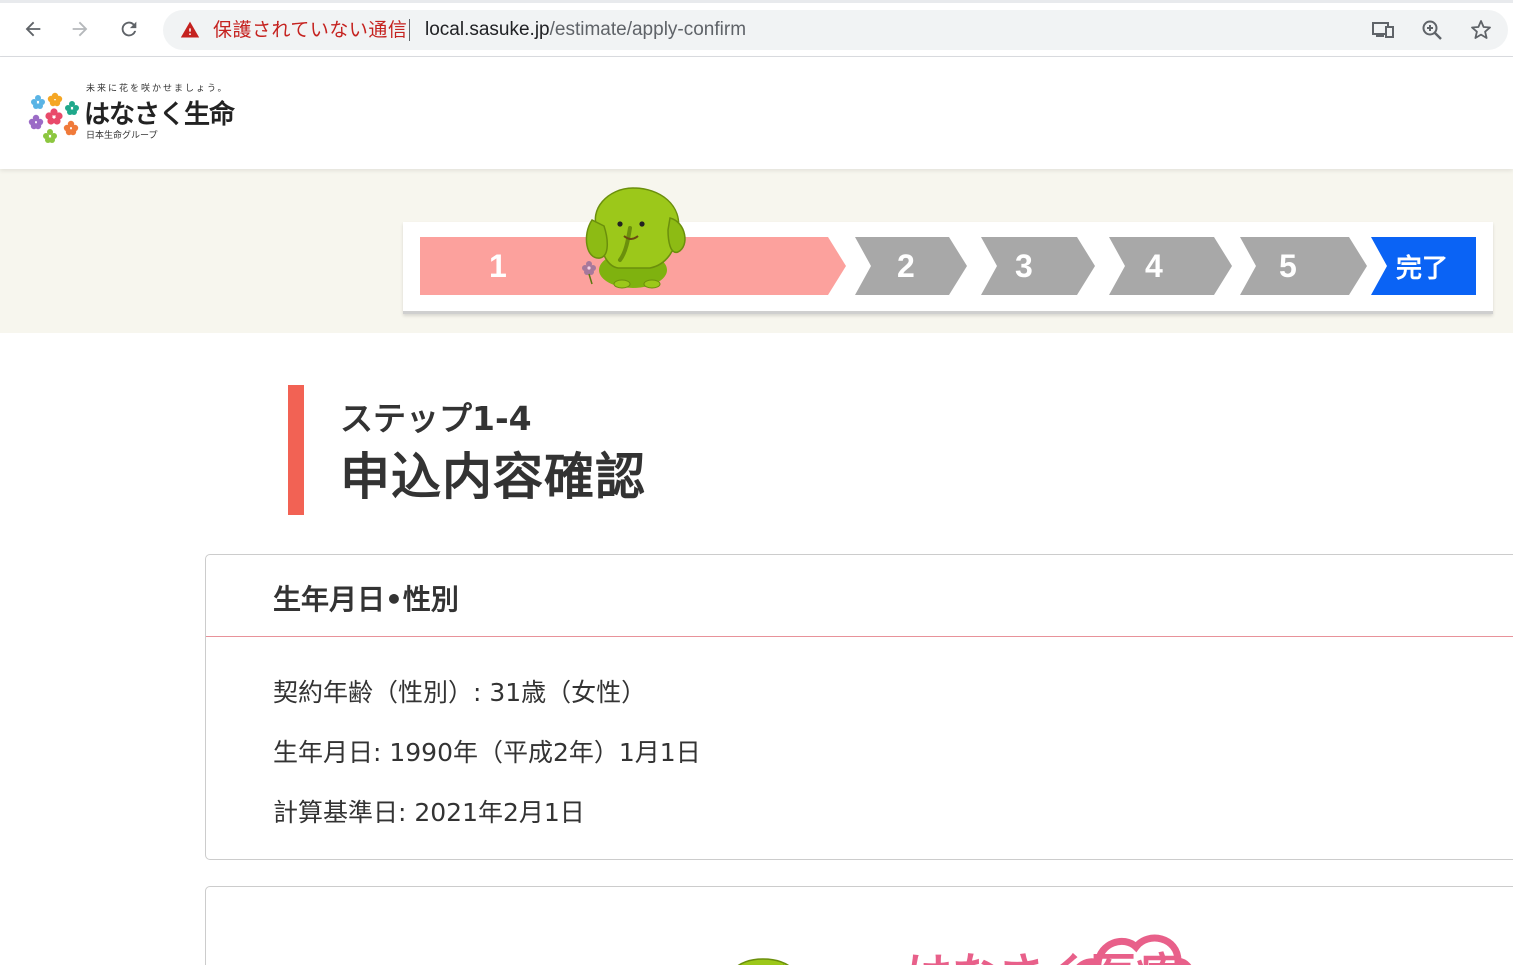  I want to click on site-header: 未来に花を咲かせましょう。 はなさく生命 日本生命グループ, so click(756, 113).